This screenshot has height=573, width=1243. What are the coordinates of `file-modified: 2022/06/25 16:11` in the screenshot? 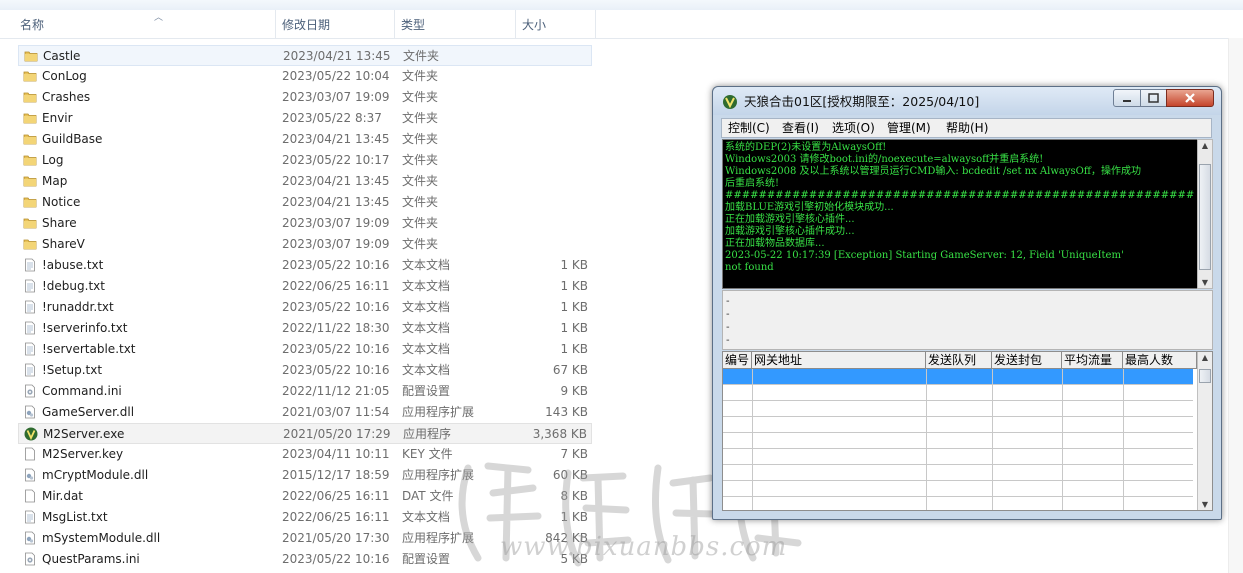 It's located at (336, 286).